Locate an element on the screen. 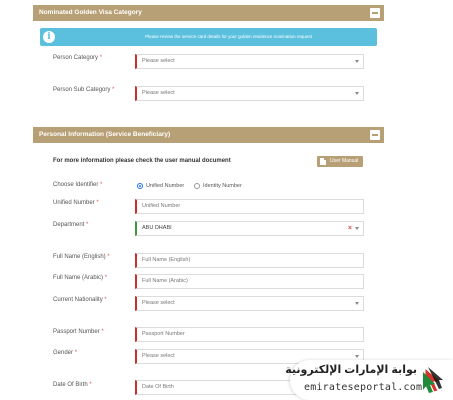  watermark-english: emirateseportal.com is located at coordinates (363, 387).